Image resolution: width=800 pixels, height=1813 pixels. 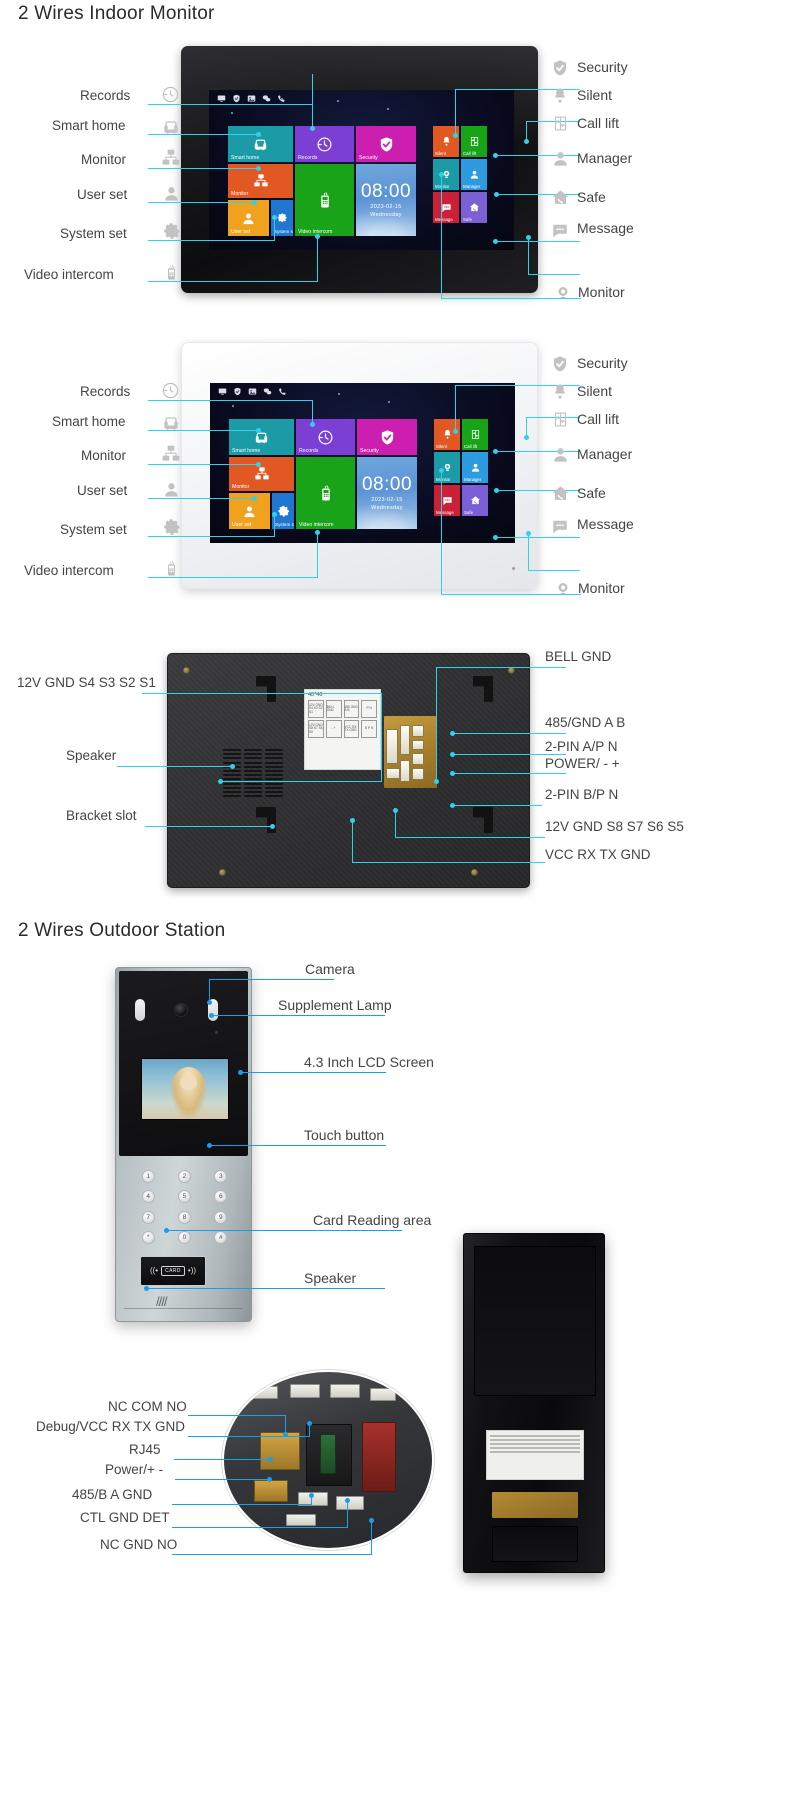 What do you see at coordinates (184, 1238) in the screenshot?
I see `key-0: 0` at bounding box center [184, 1238].